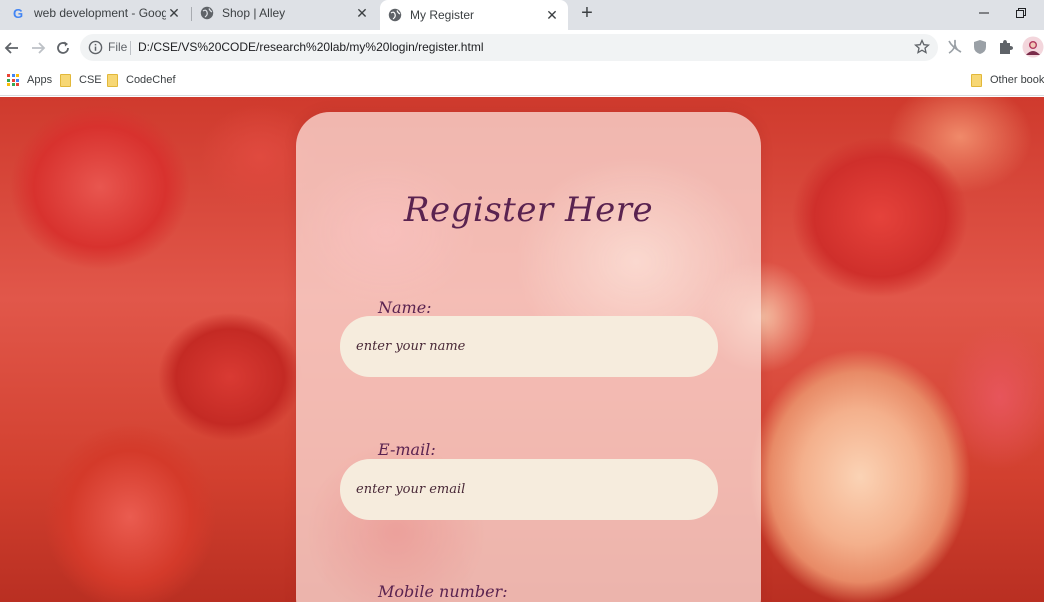 This screenshot has width=1044, height=602. I want to click on tab-label: web development - Google Search, so click(100, 13).